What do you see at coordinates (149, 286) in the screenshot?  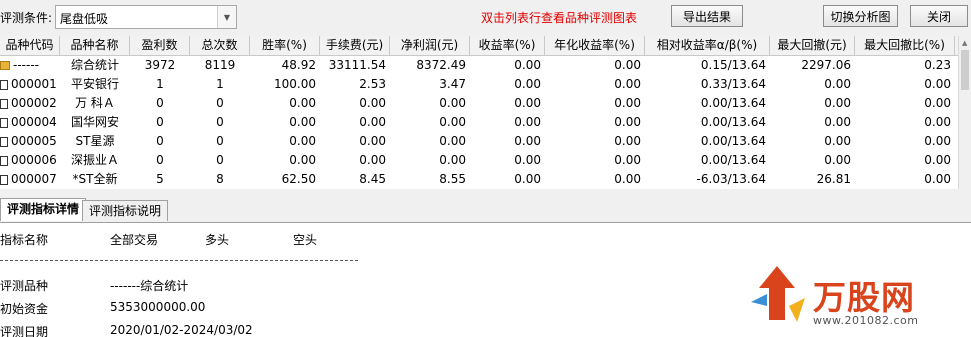 I see `detail-value: -------综合统计` at bounding box center [149, 286].